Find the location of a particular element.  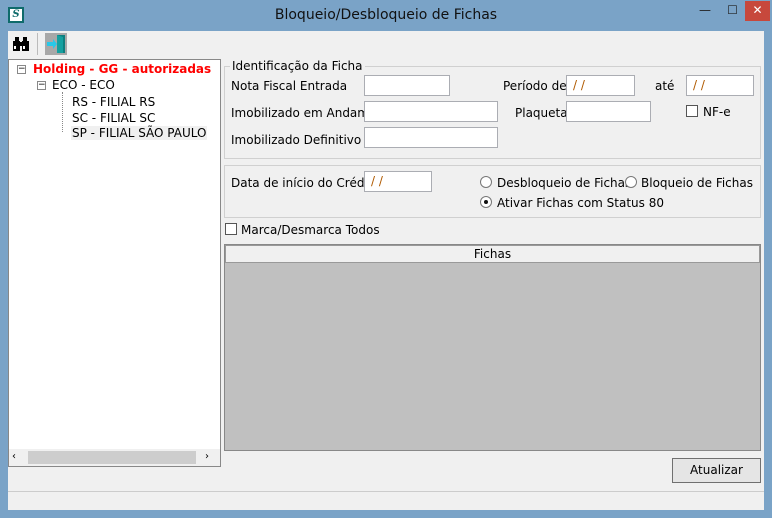

scroll-left-icon: ‹ is located at coordinates (14, 456).